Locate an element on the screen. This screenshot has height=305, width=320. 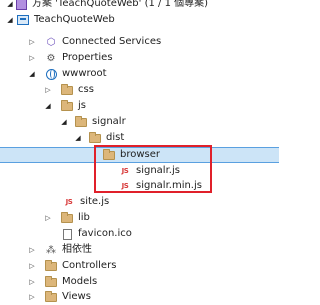
tree-label: Connected Services is located at coordinates (112, 41).